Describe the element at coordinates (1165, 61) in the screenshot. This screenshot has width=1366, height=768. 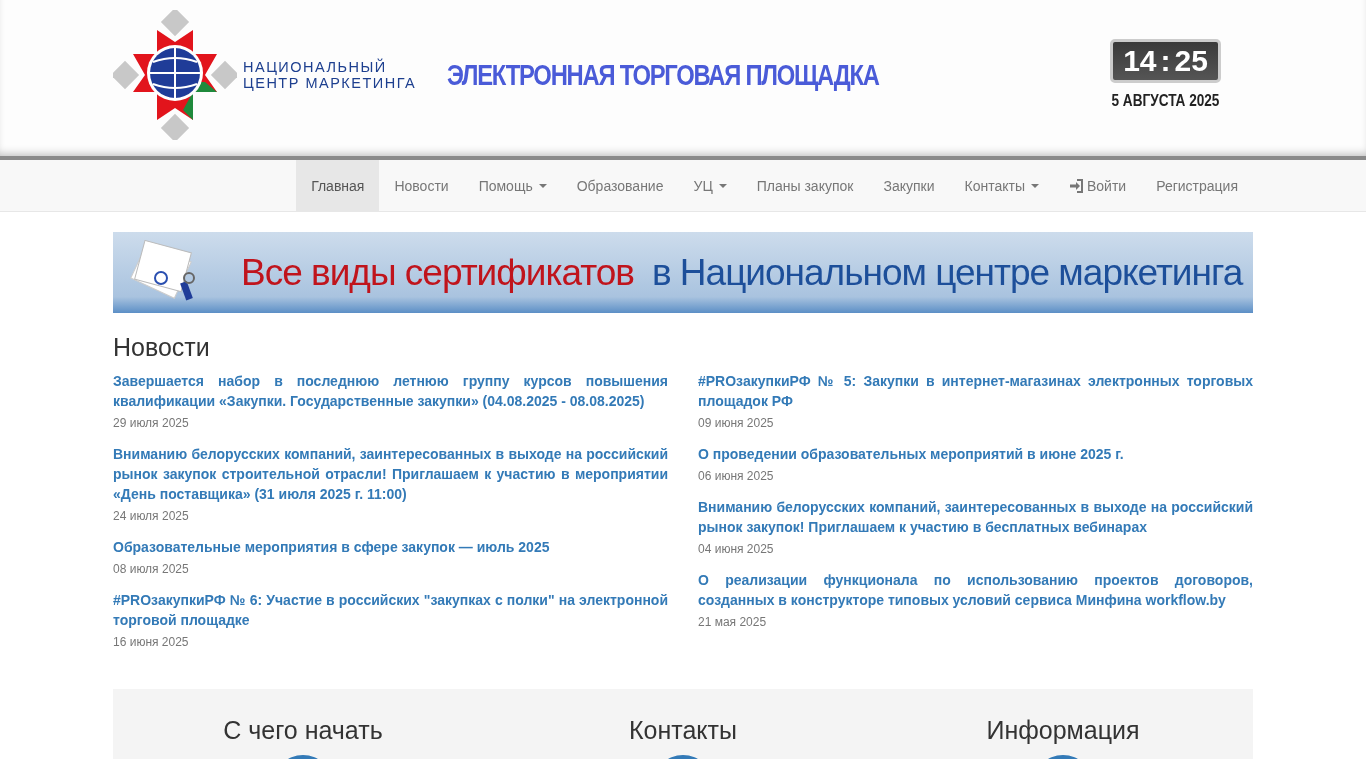
I see `clock: 14:25` at that location.